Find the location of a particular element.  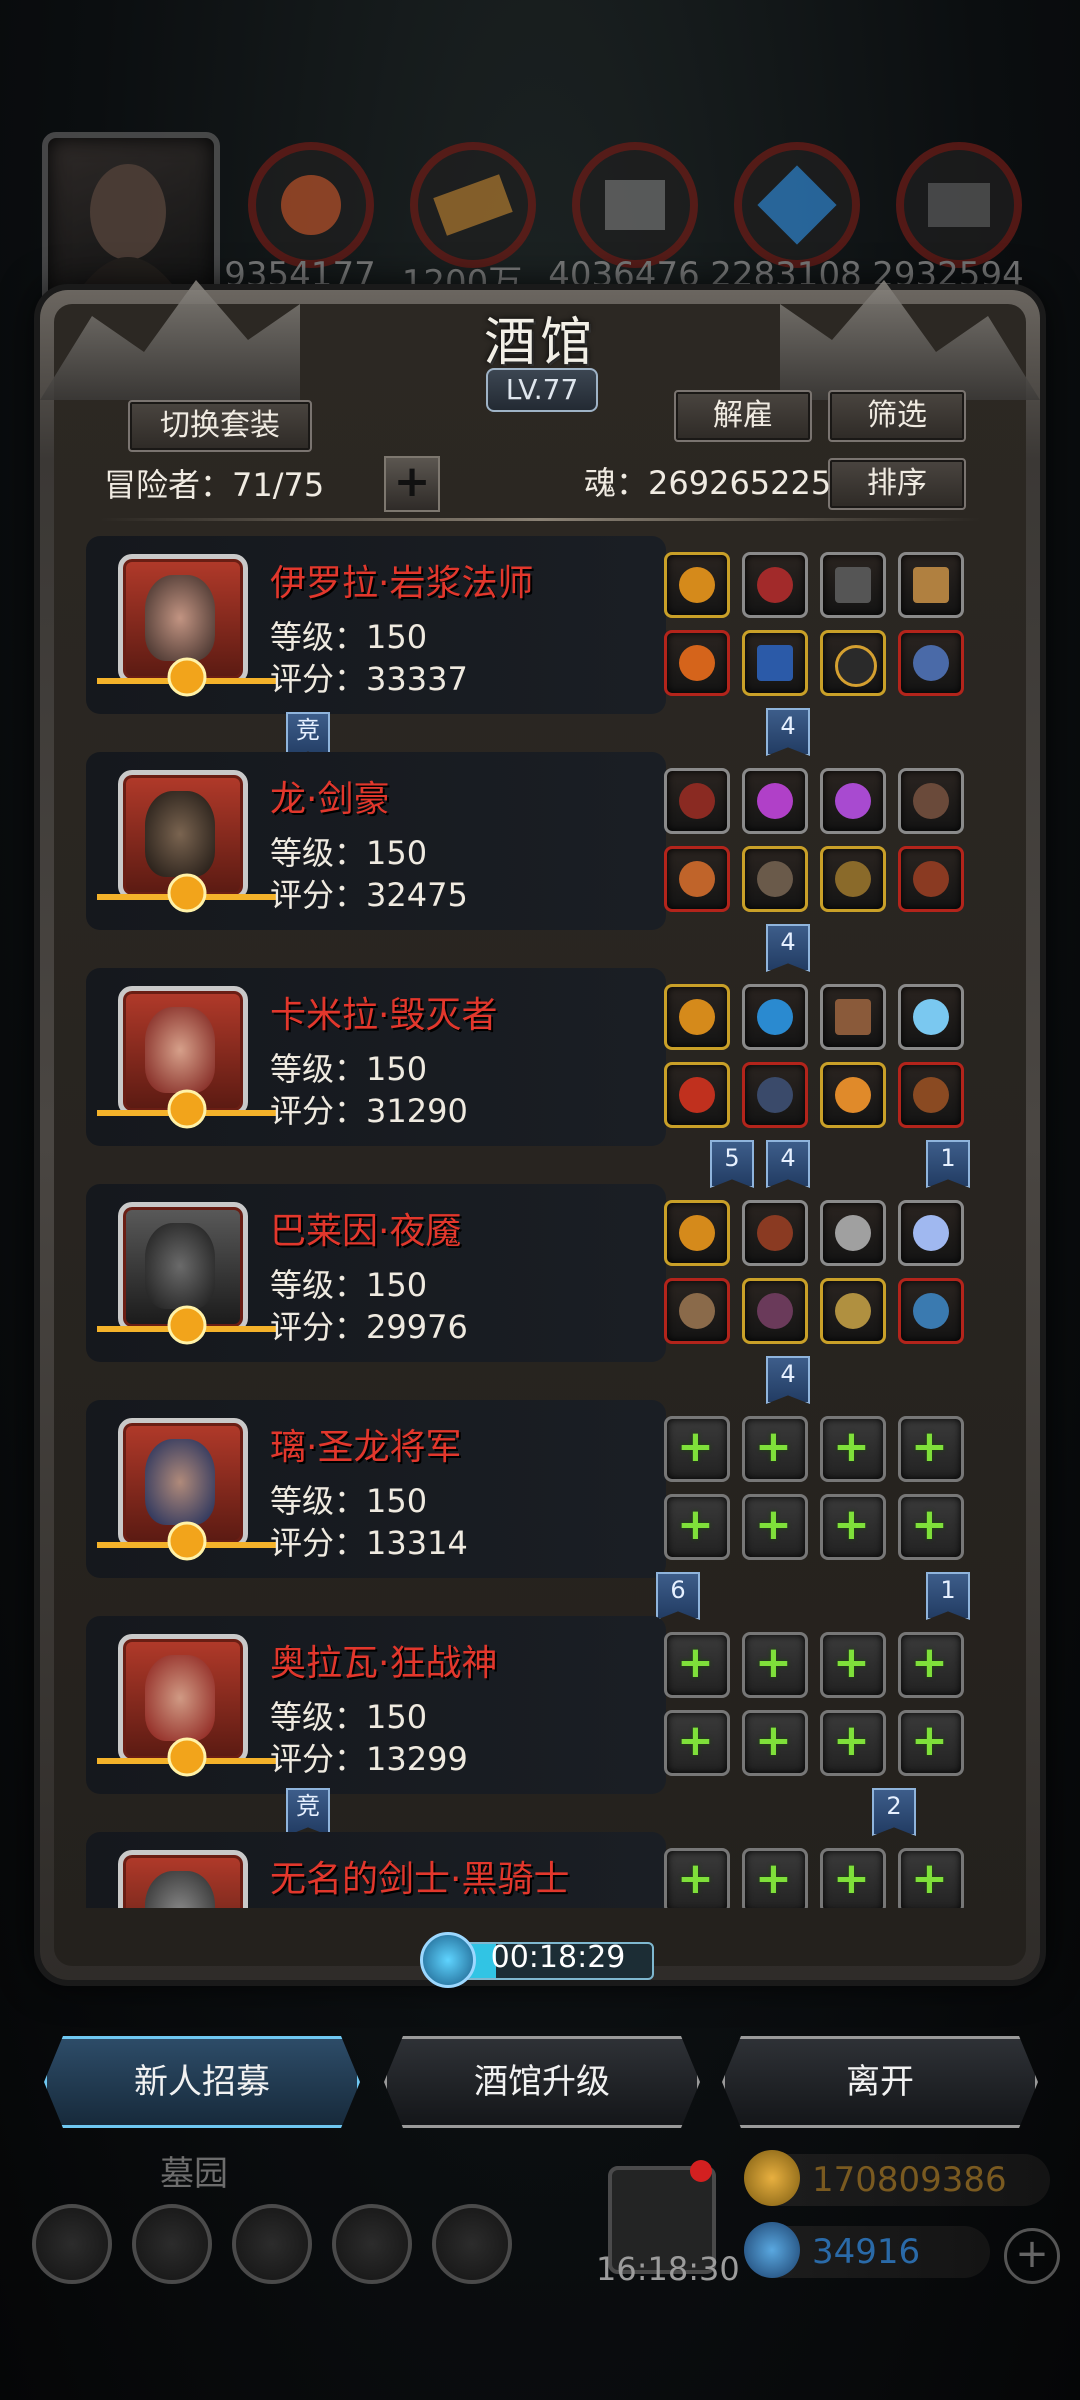

equipment-hammer-icon is located at coordinates (853, 1017).